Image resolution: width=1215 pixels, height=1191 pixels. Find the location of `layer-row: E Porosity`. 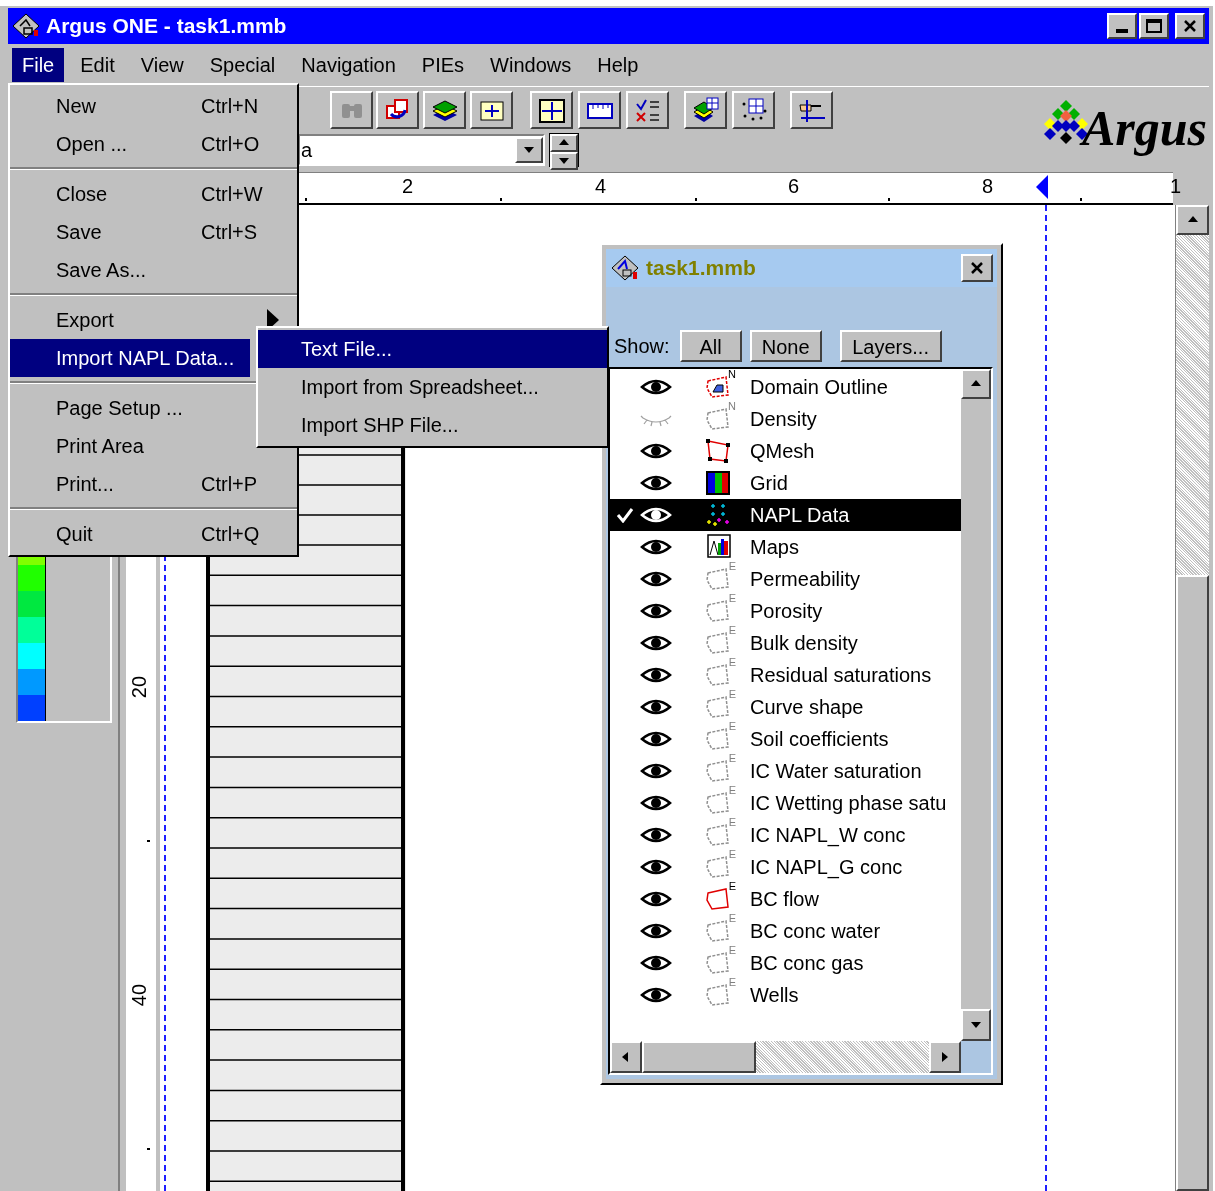

layer-row: E Porosity is located at coordinates (785, 611).